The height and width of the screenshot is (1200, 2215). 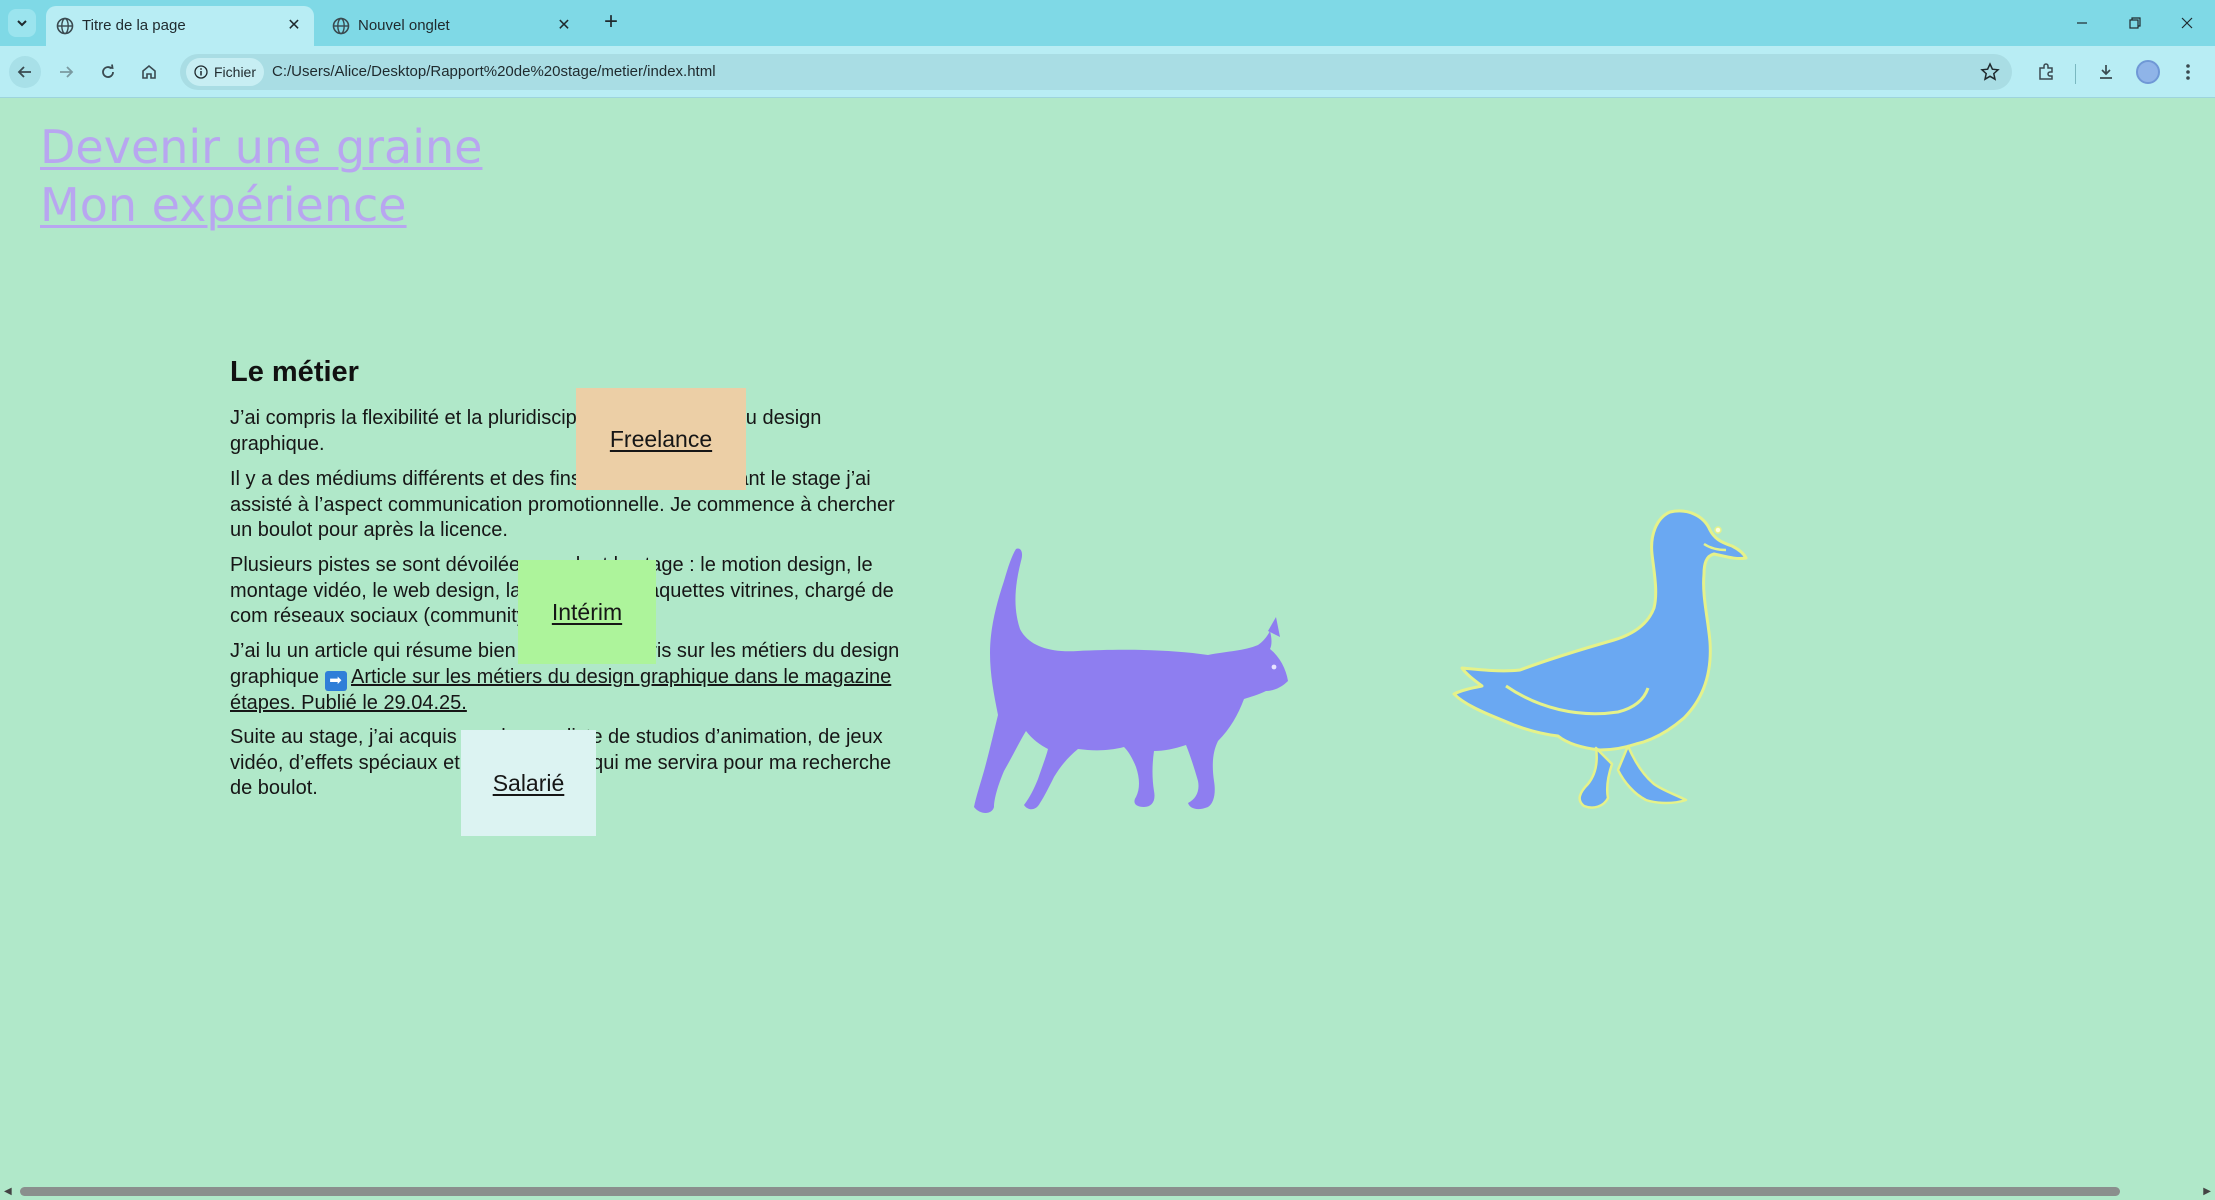 What do you see at coordinates (1990, 72) in the screenshot?
I see `star-icon` at bounding box center [1990, 72].